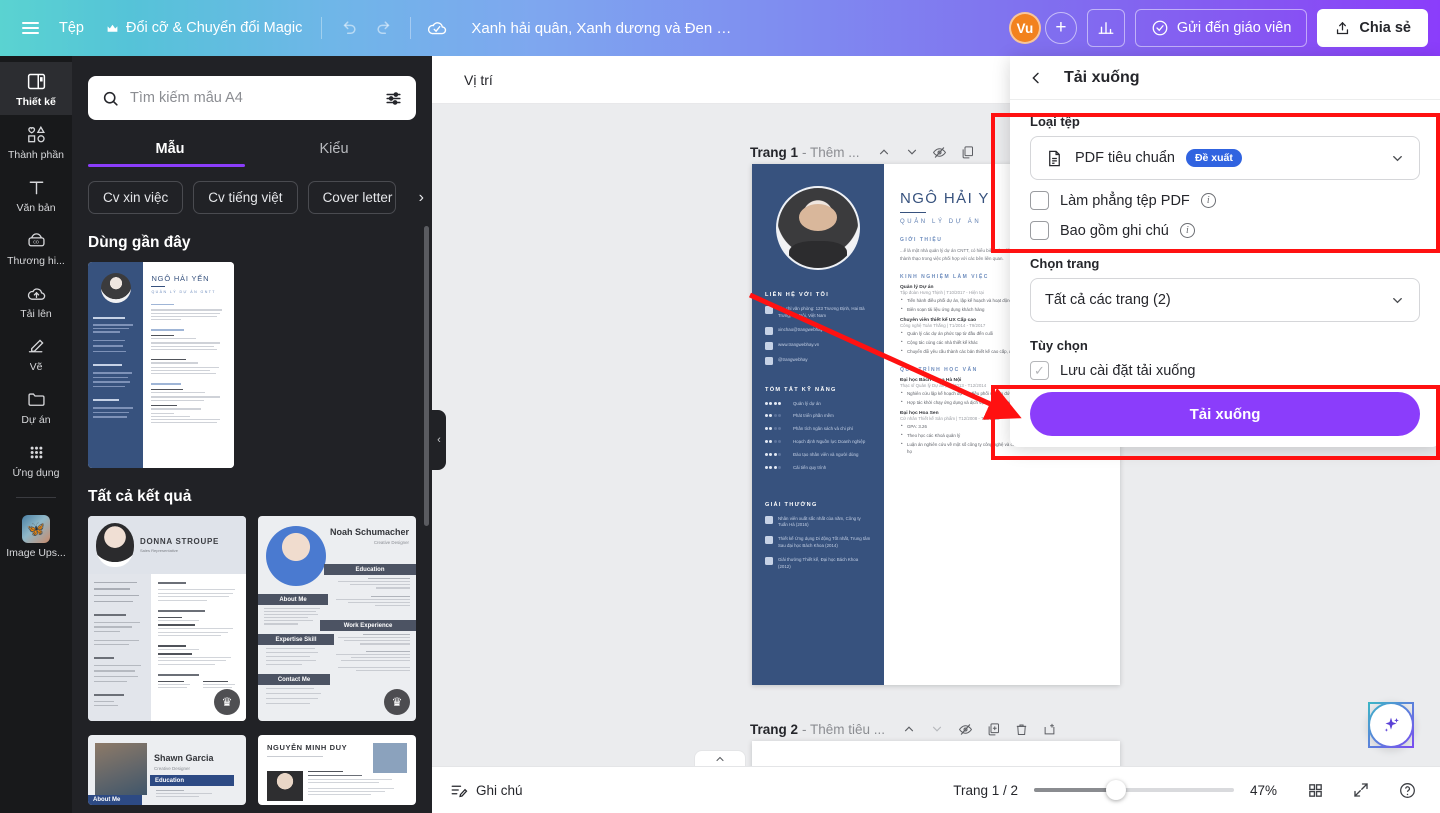 This screenshot has width=1440, height=813. Describe the element at coordinates (437, 28) in the screenshot. I see `cloud-saved-button` at that location.